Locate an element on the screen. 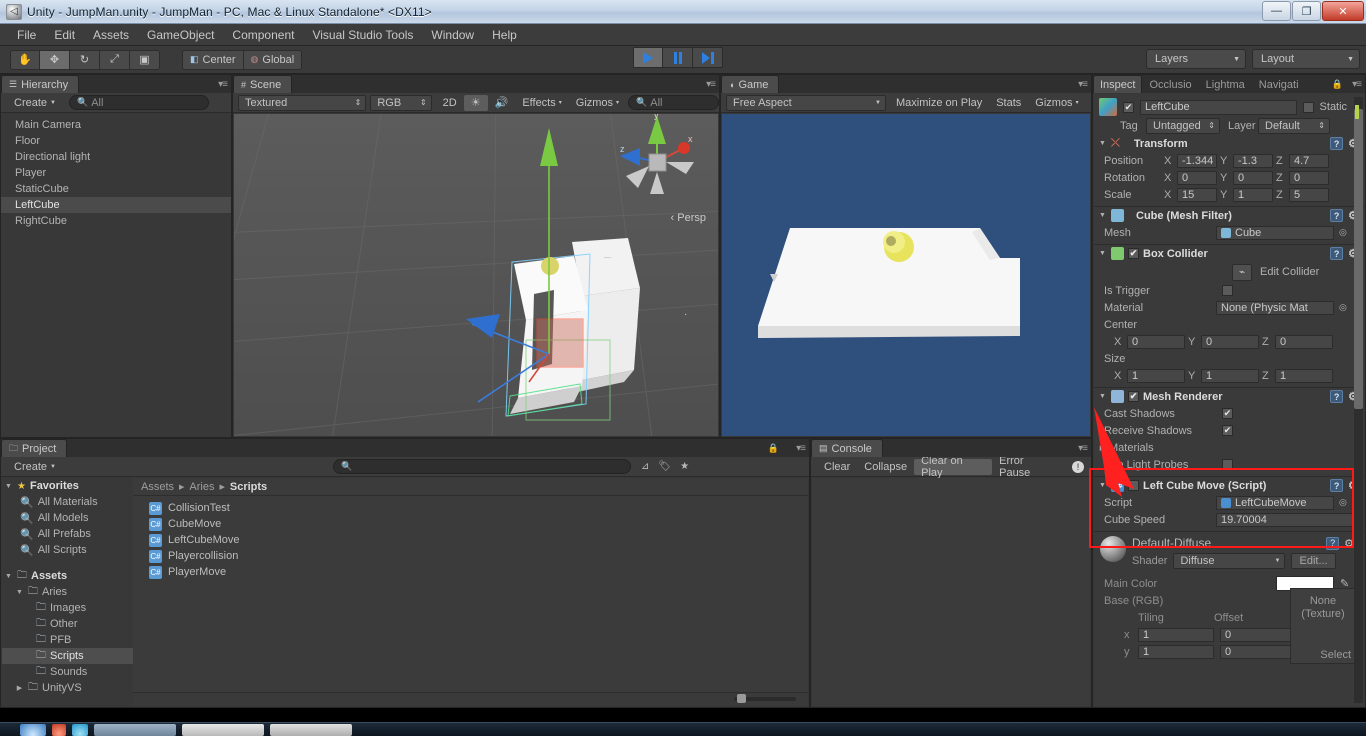  project-search-input: 🔍 is located at coordinates (481, 466).